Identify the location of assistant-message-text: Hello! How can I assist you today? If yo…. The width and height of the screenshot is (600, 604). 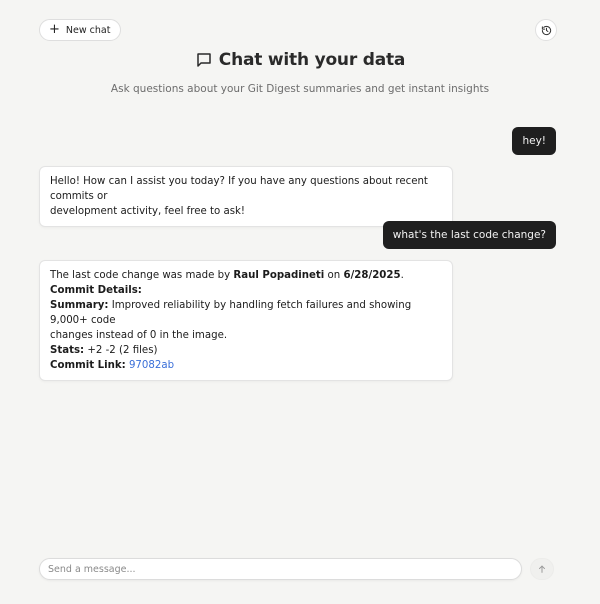
(239, 189).